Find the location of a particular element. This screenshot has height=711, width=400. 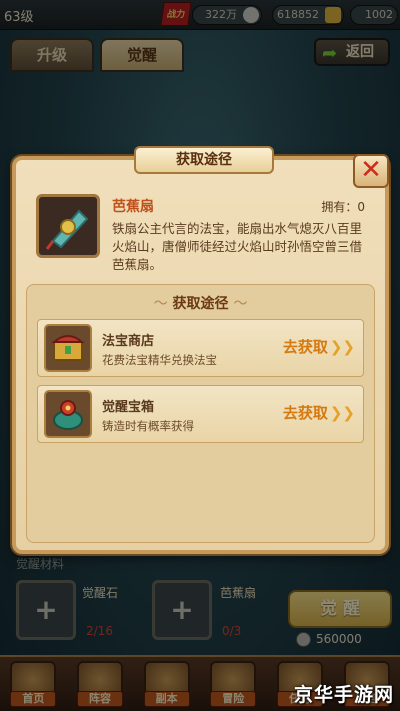

sources-title-text: 获取途径 is located at coordinates (200, 304).